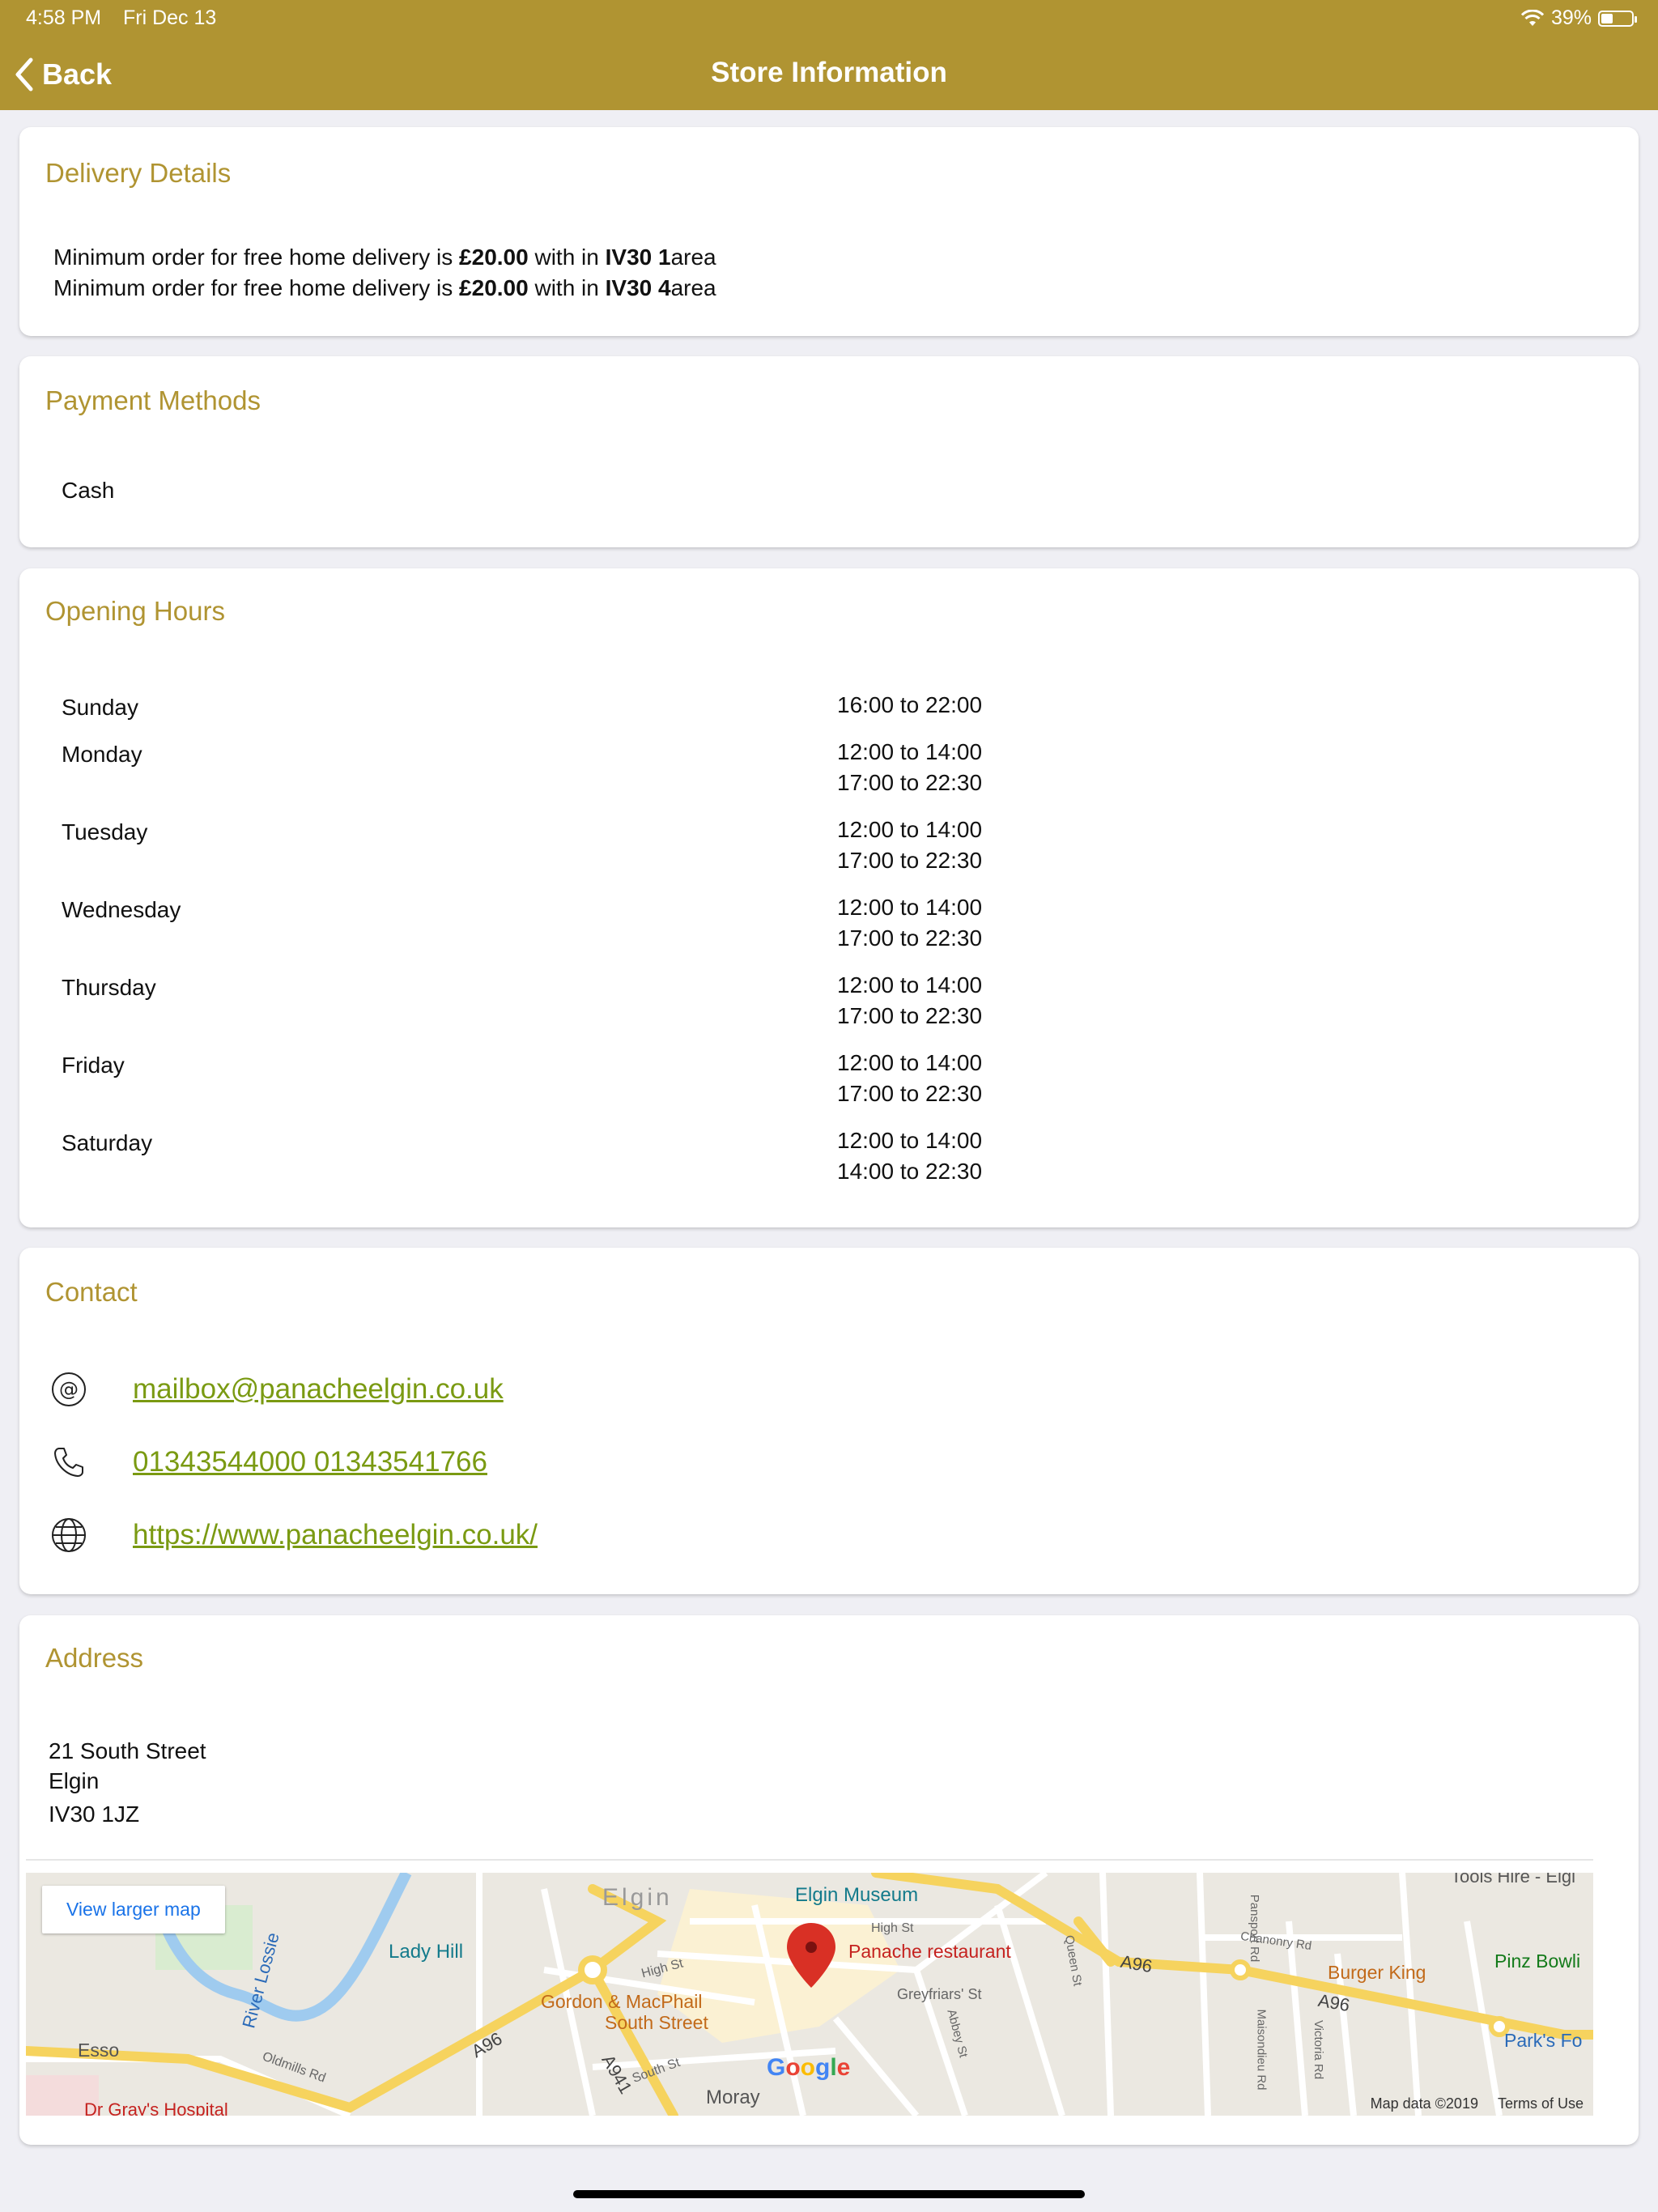 This screenshot has width=1658, height=2212. What do you see at coordinates (1543, 2041) in the screenshot?
I see `map-label: Park's Fo` at bounding box center [1543, 2041].